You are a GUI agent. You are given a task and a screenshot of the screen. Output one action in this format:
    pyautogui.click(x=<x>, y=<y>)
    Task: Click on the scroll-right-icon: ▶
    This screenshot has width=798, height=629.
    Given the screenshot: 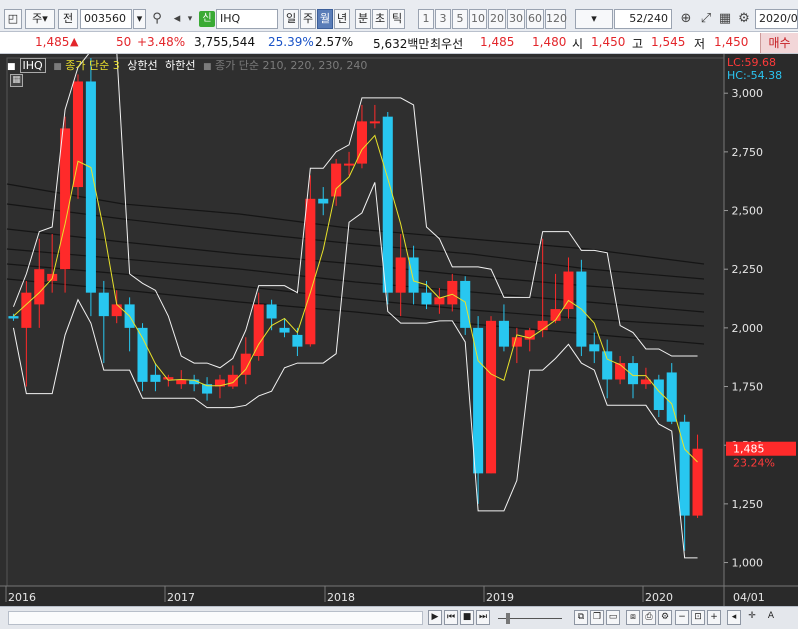 What is the action you would take?
    pyautogui.click(x=435, y=617)
    